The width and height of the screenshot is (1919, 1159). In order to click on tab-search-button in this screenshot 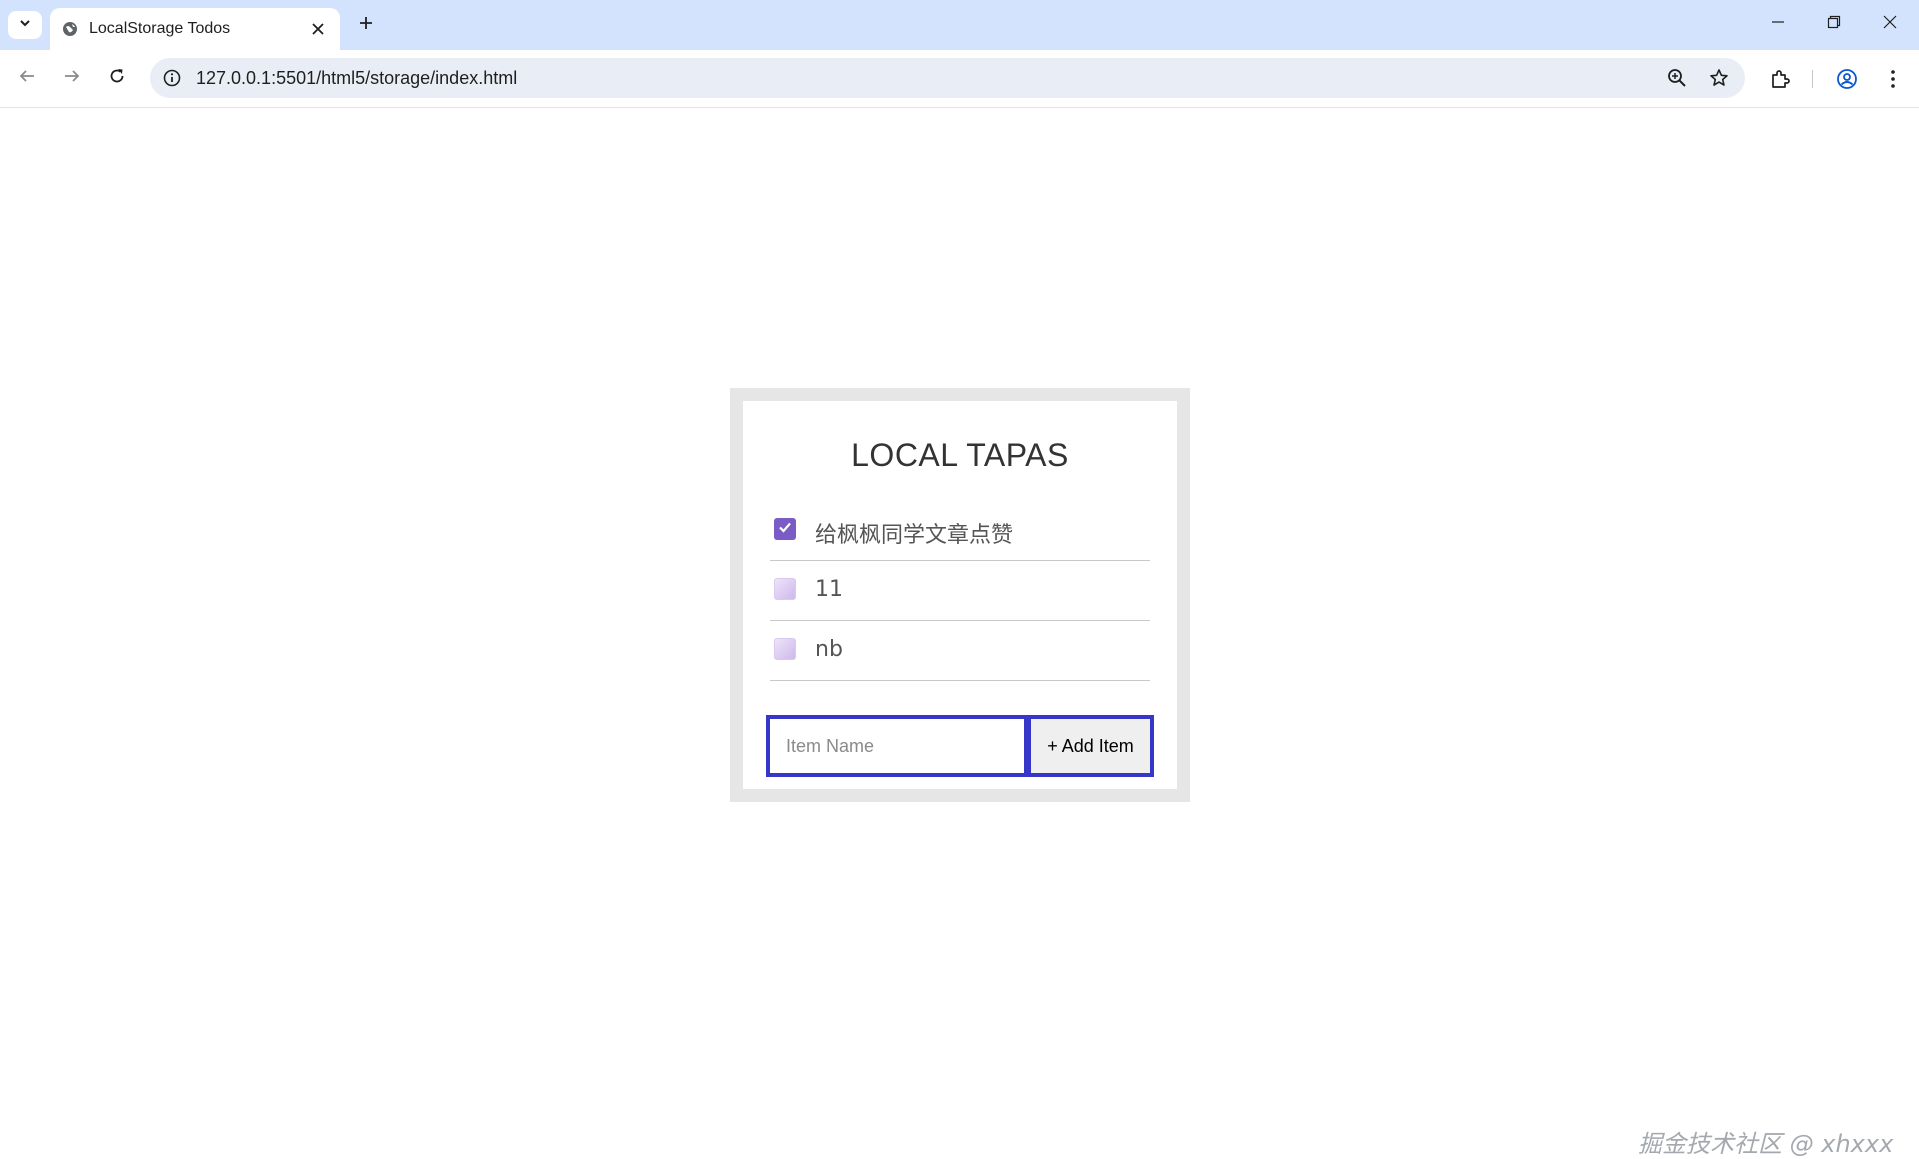, I will do `click(25, 25)`.